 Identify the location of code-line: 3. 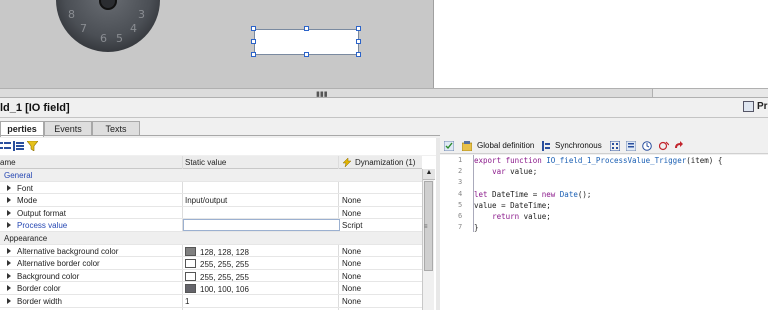
(604, 182).